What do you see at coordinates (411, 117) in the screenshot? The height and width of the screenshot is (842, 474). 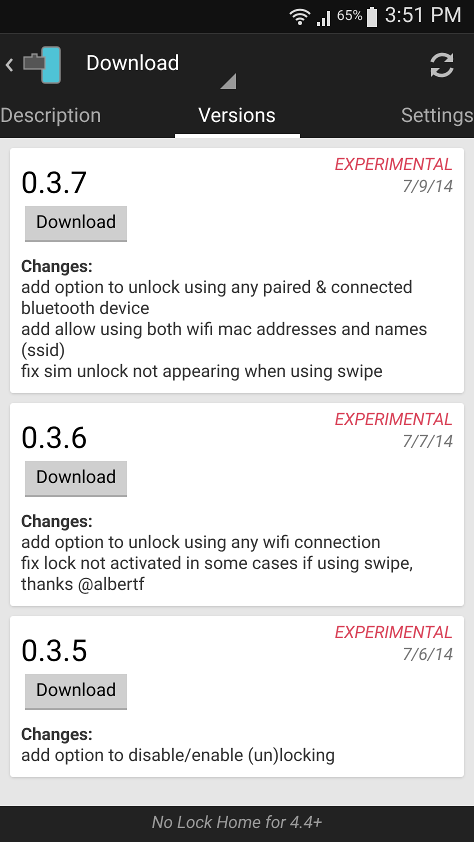 I see `tab: Settings` at bounding box center [411, 117].